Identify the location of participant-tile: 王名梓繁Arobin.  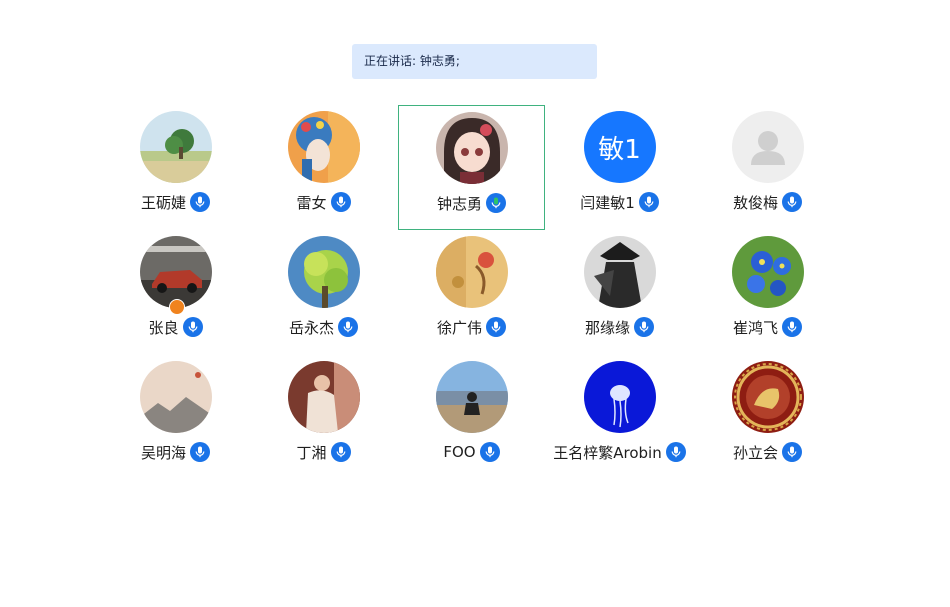
(619, 417).